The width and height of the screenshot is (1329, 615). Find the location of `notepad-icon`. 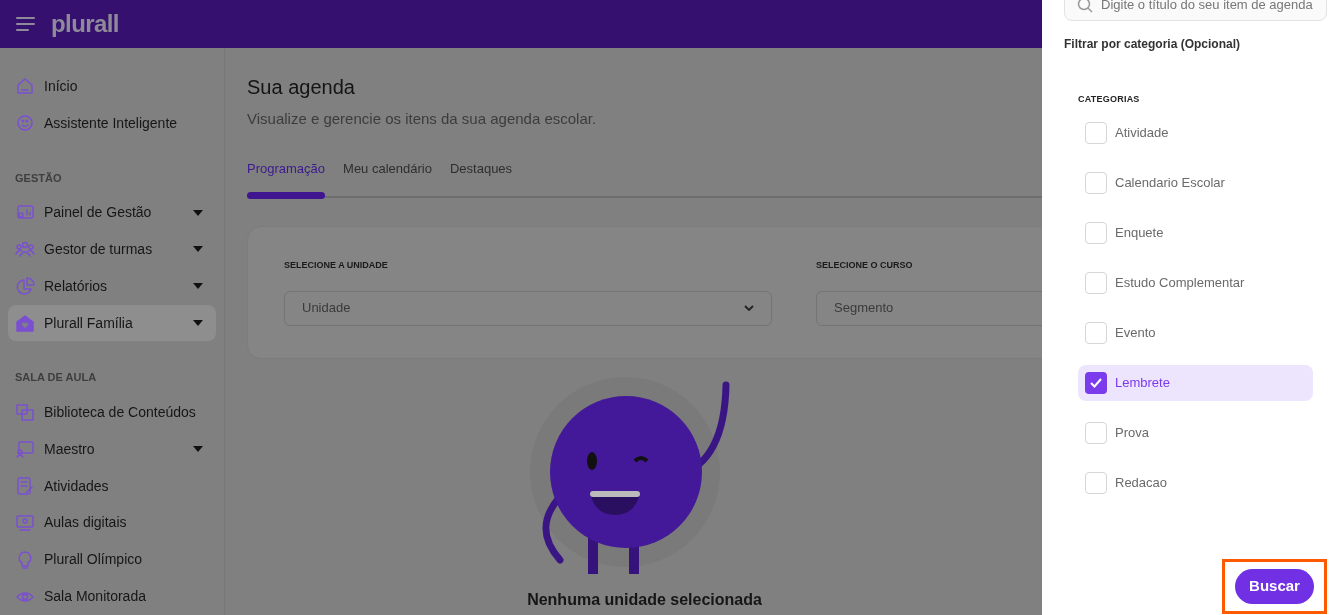

notepad-icon is located at coordinates (25, 486).